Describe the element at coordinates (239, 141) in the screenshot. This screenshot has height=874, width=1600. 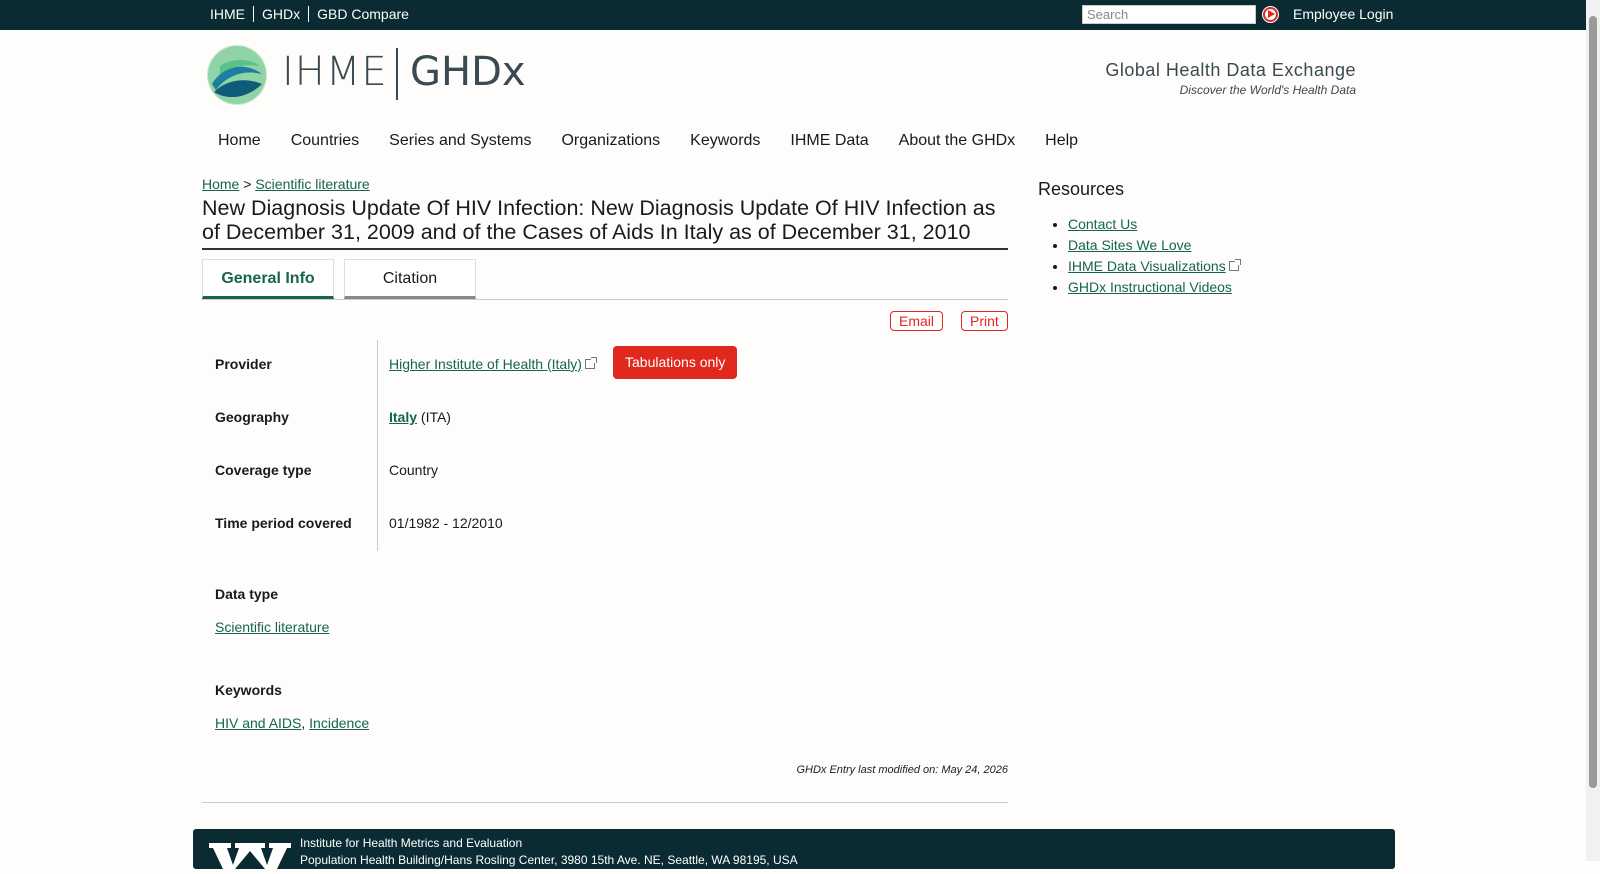
I see `nav-home: Home` at that location.